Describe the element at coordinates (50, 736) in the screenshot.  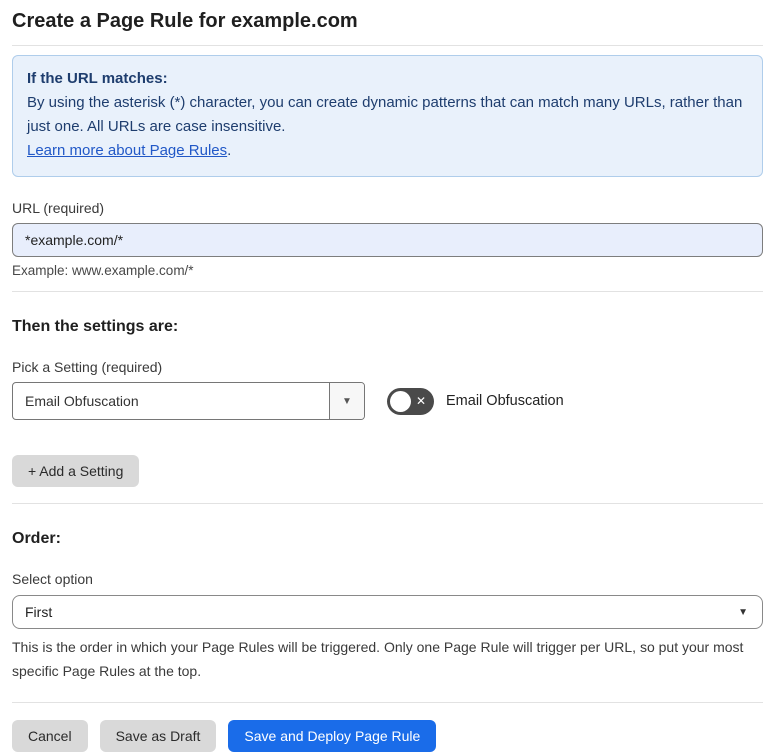
I see `cancel-button: Cancel` at that location.